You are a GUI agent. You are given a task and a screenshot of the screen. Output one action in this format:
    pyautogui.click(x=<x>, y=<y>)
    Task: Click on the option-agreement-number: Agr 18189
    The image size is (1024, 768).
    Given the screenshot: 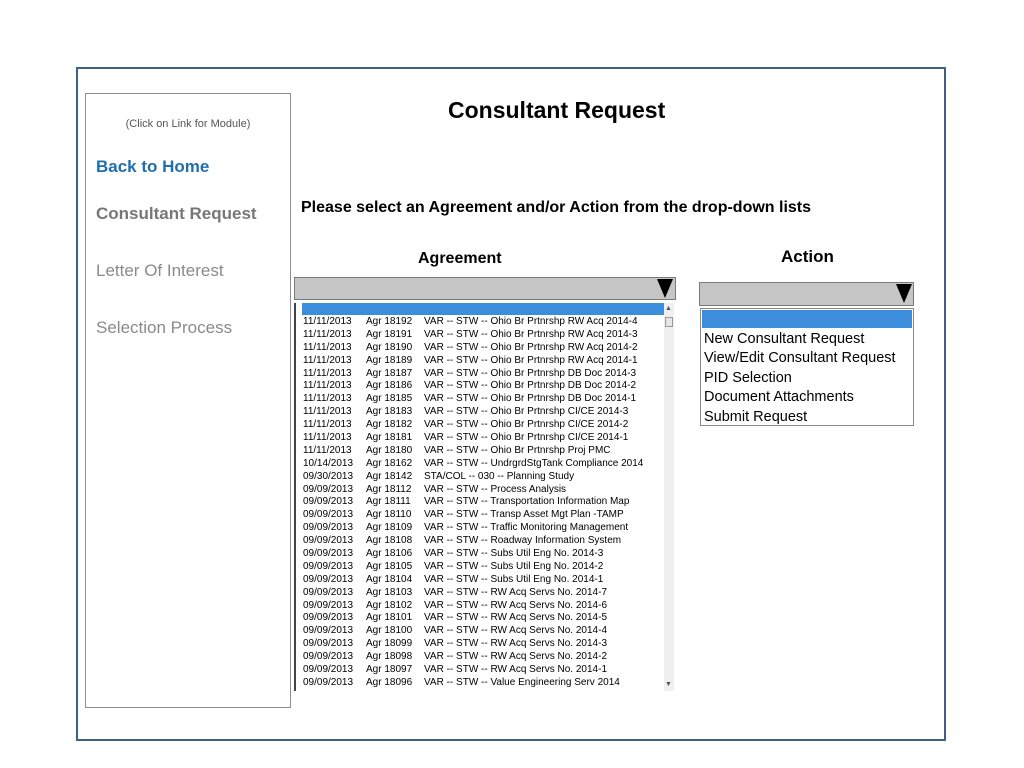 What is the action you would take?
    pyautogui.click(x=389, y=360)
    